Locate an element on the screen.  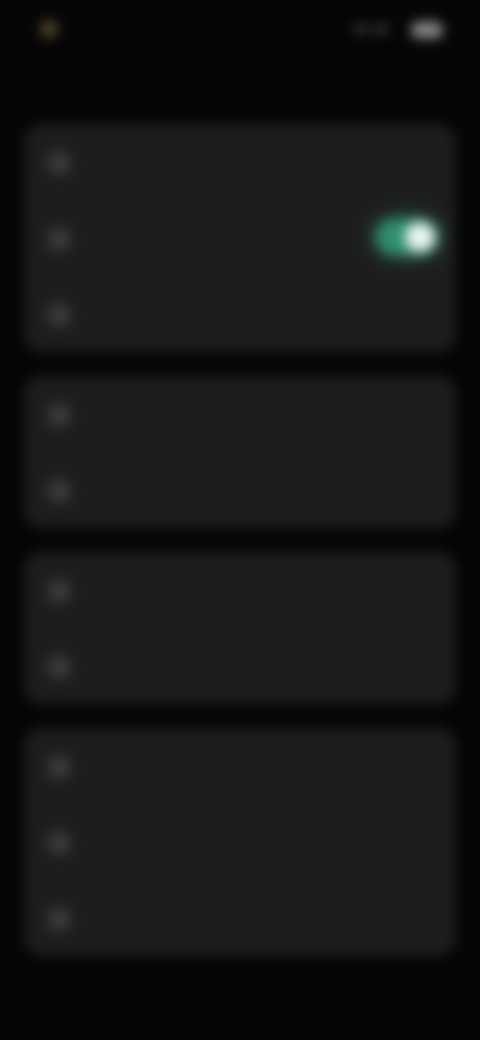
toggle-switch is located at coordinates (407, 237).